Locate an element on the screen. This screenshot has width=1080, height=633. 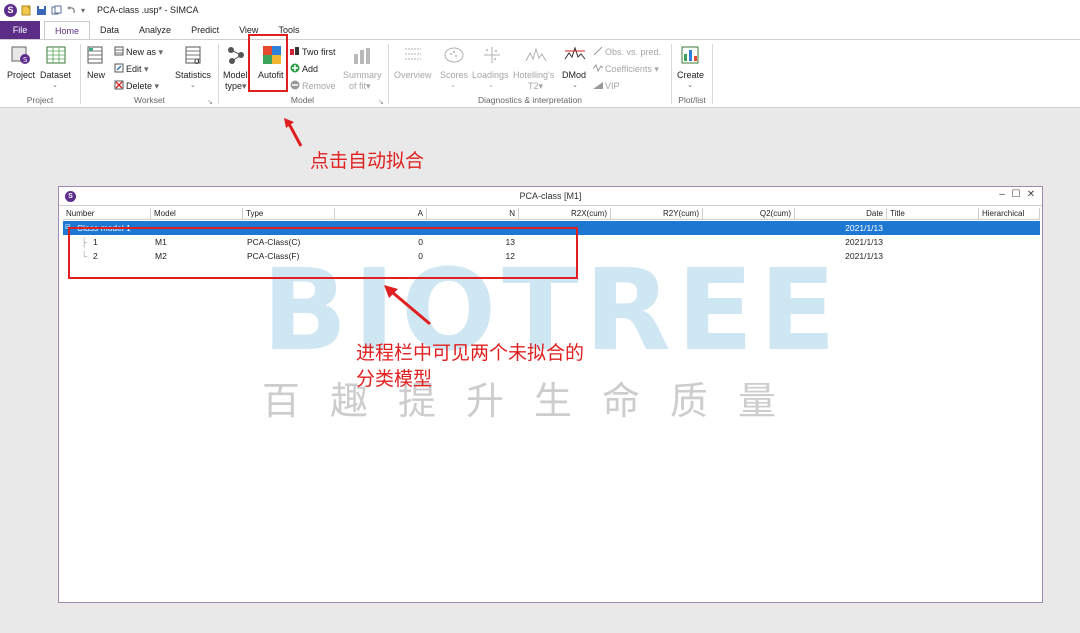
new-workset-button: New is located at coordinates (96, 75).